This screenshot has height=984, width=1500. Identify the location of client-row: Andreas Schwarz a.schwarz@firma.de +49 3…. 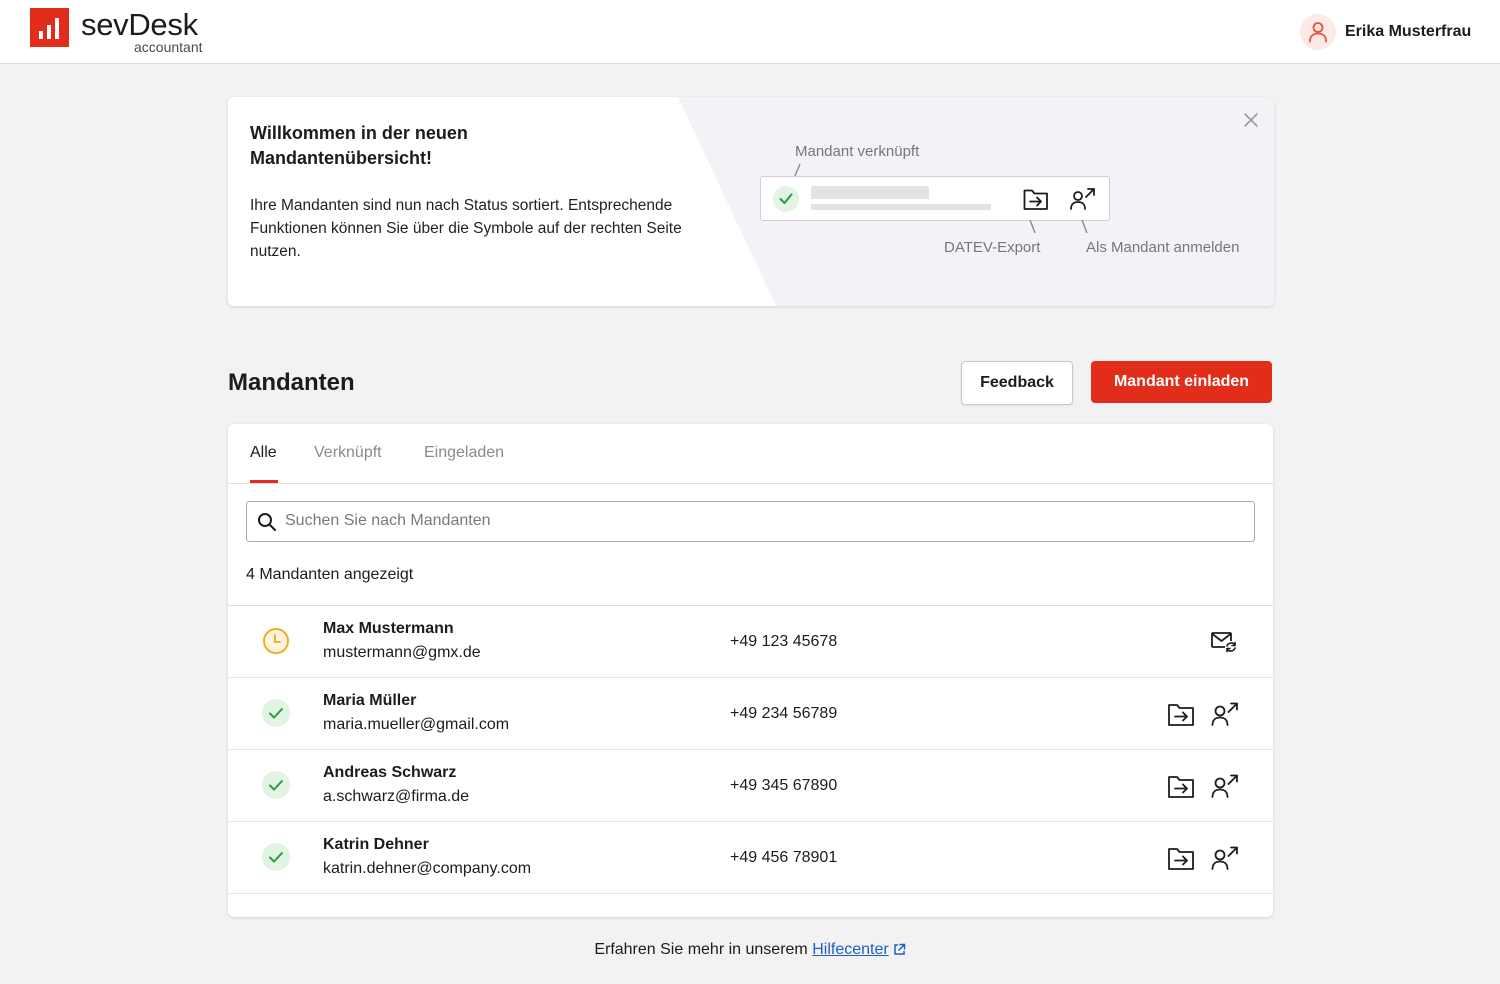
(750, 786).